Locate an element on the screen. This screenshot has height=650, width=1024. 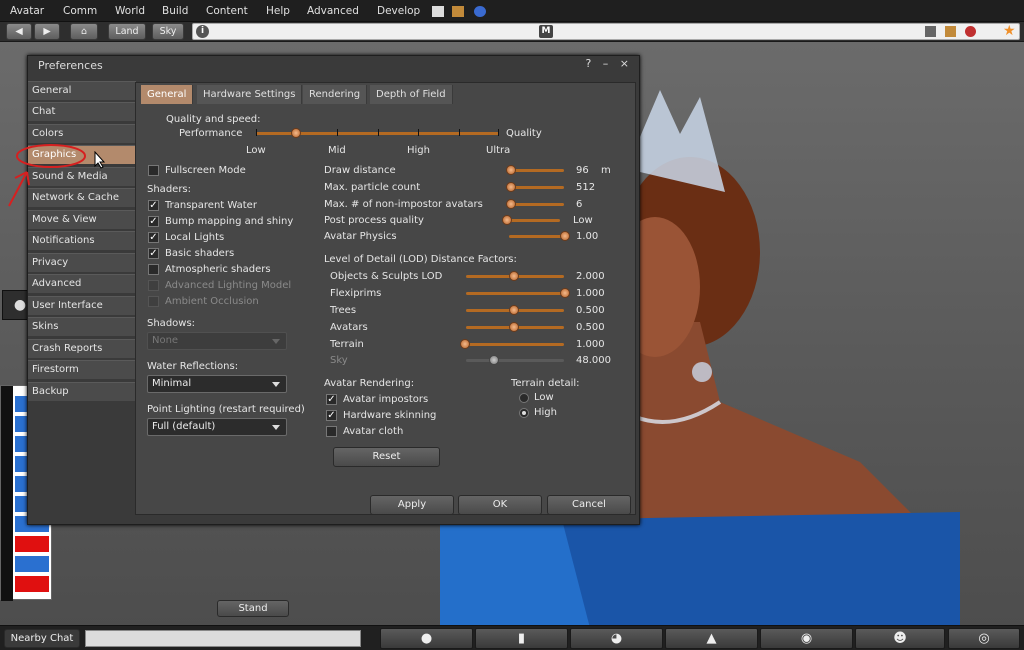
speak-button: ▮ is located at coordinates (521, 638).